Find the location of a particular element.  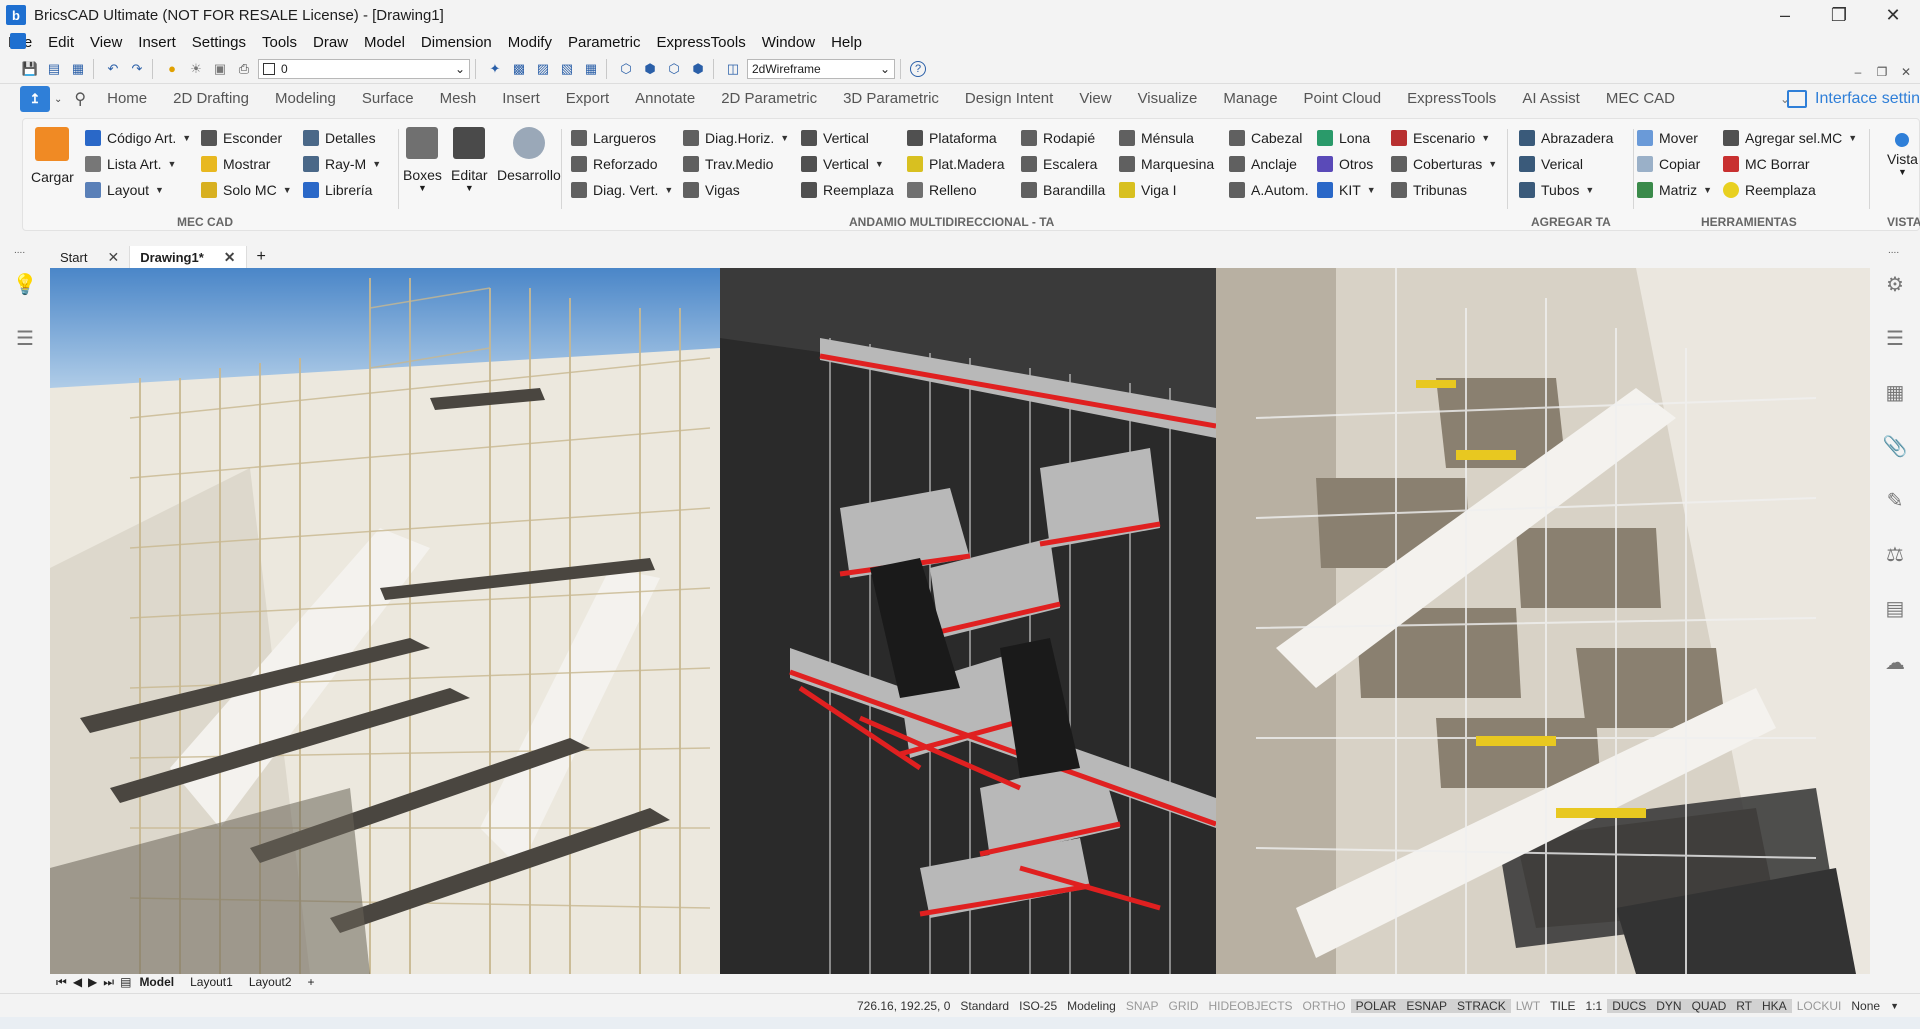

libreria-button: Librería is located at coordinates (337, 190).